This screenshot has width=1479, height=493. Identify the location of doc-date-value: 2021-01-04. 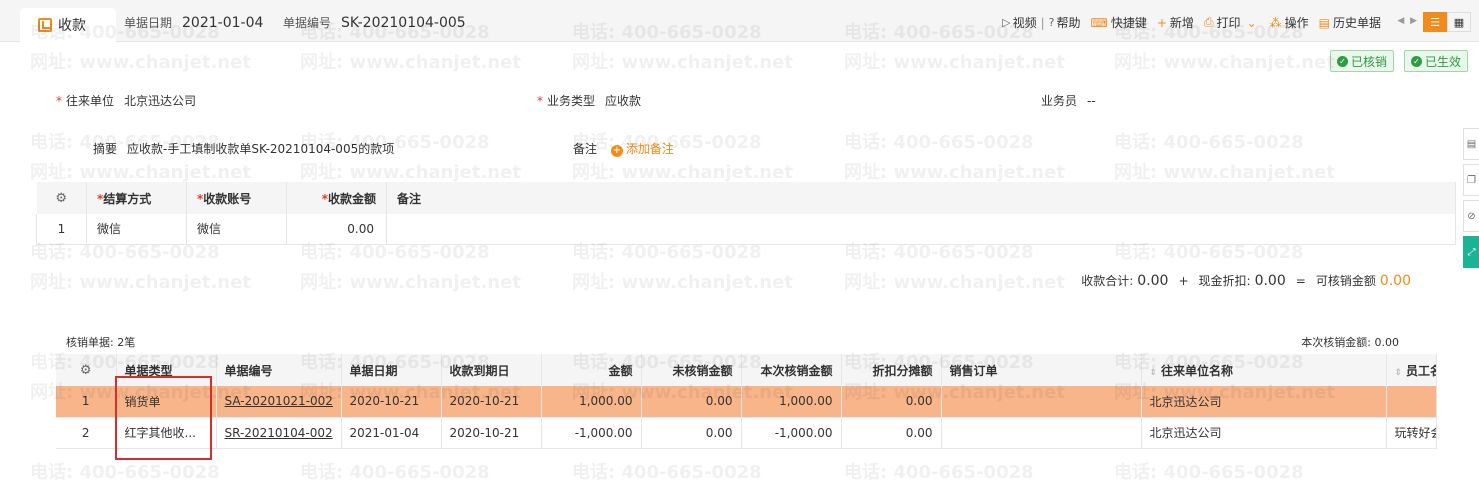
(223, 23).